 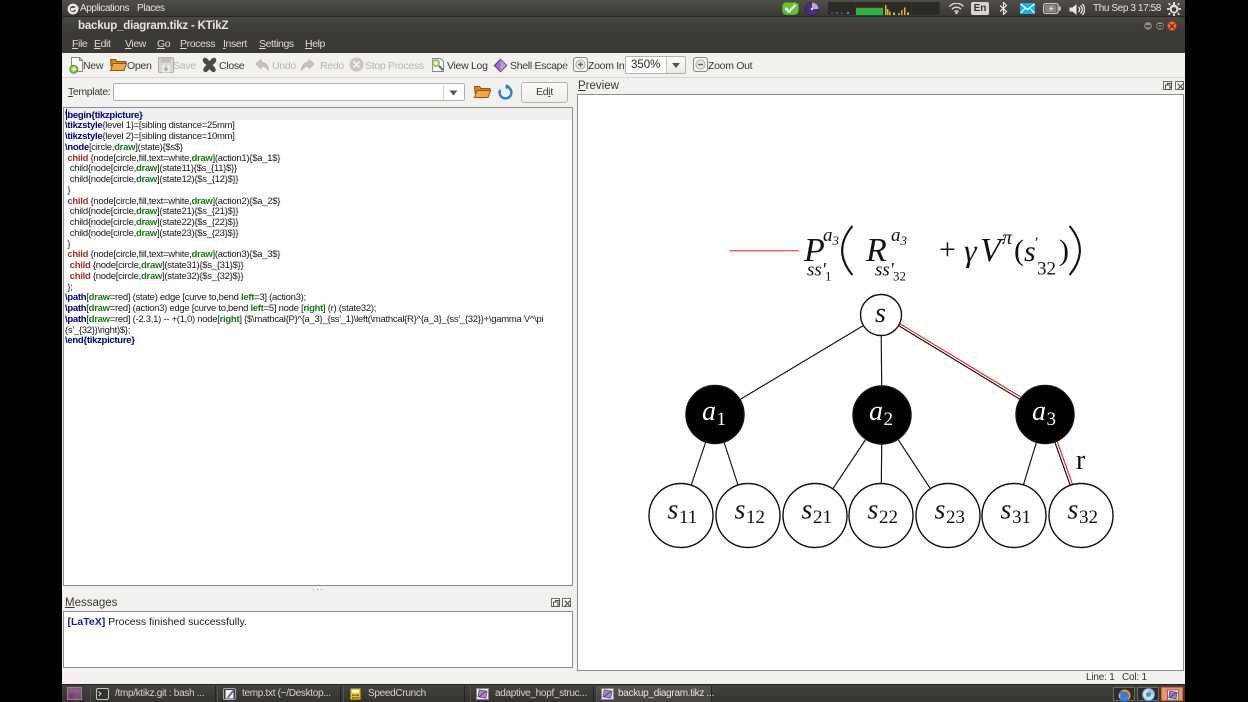 What do you see at coordinates (1007, 238) in the screenshot?
I see `svg-text: π` at bounding box center [1007, 238].